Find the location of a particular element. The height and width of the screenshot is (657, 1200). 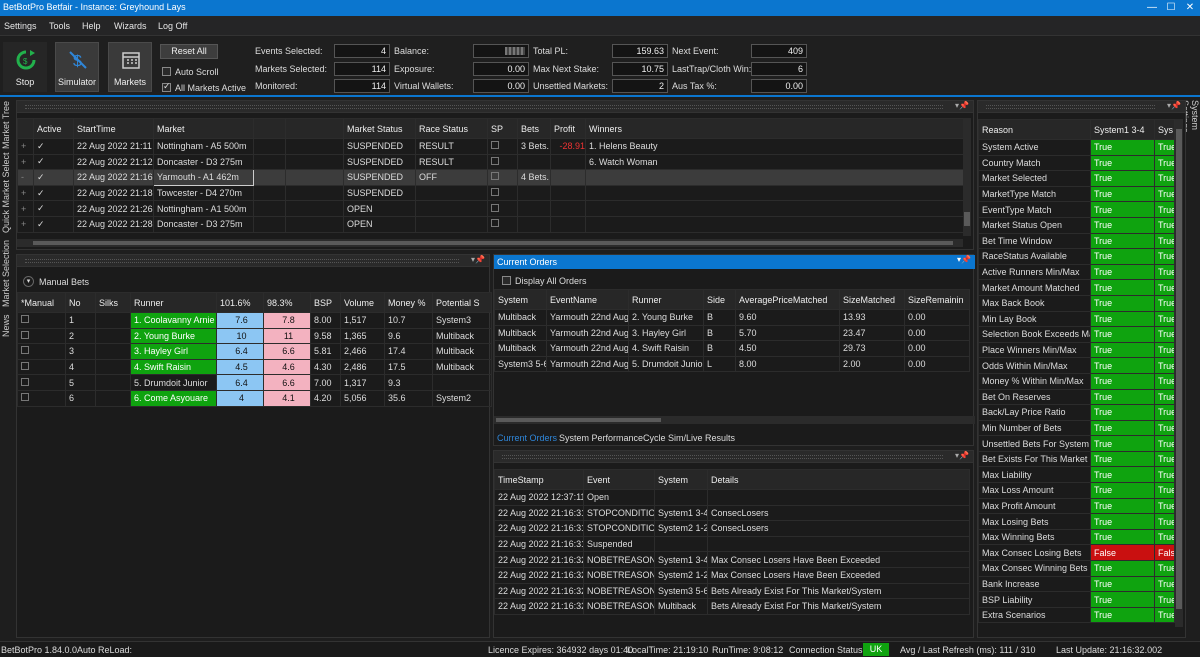

reason-row: Back/Lay Price Ratio True True is located at coordinates (1076, 412).